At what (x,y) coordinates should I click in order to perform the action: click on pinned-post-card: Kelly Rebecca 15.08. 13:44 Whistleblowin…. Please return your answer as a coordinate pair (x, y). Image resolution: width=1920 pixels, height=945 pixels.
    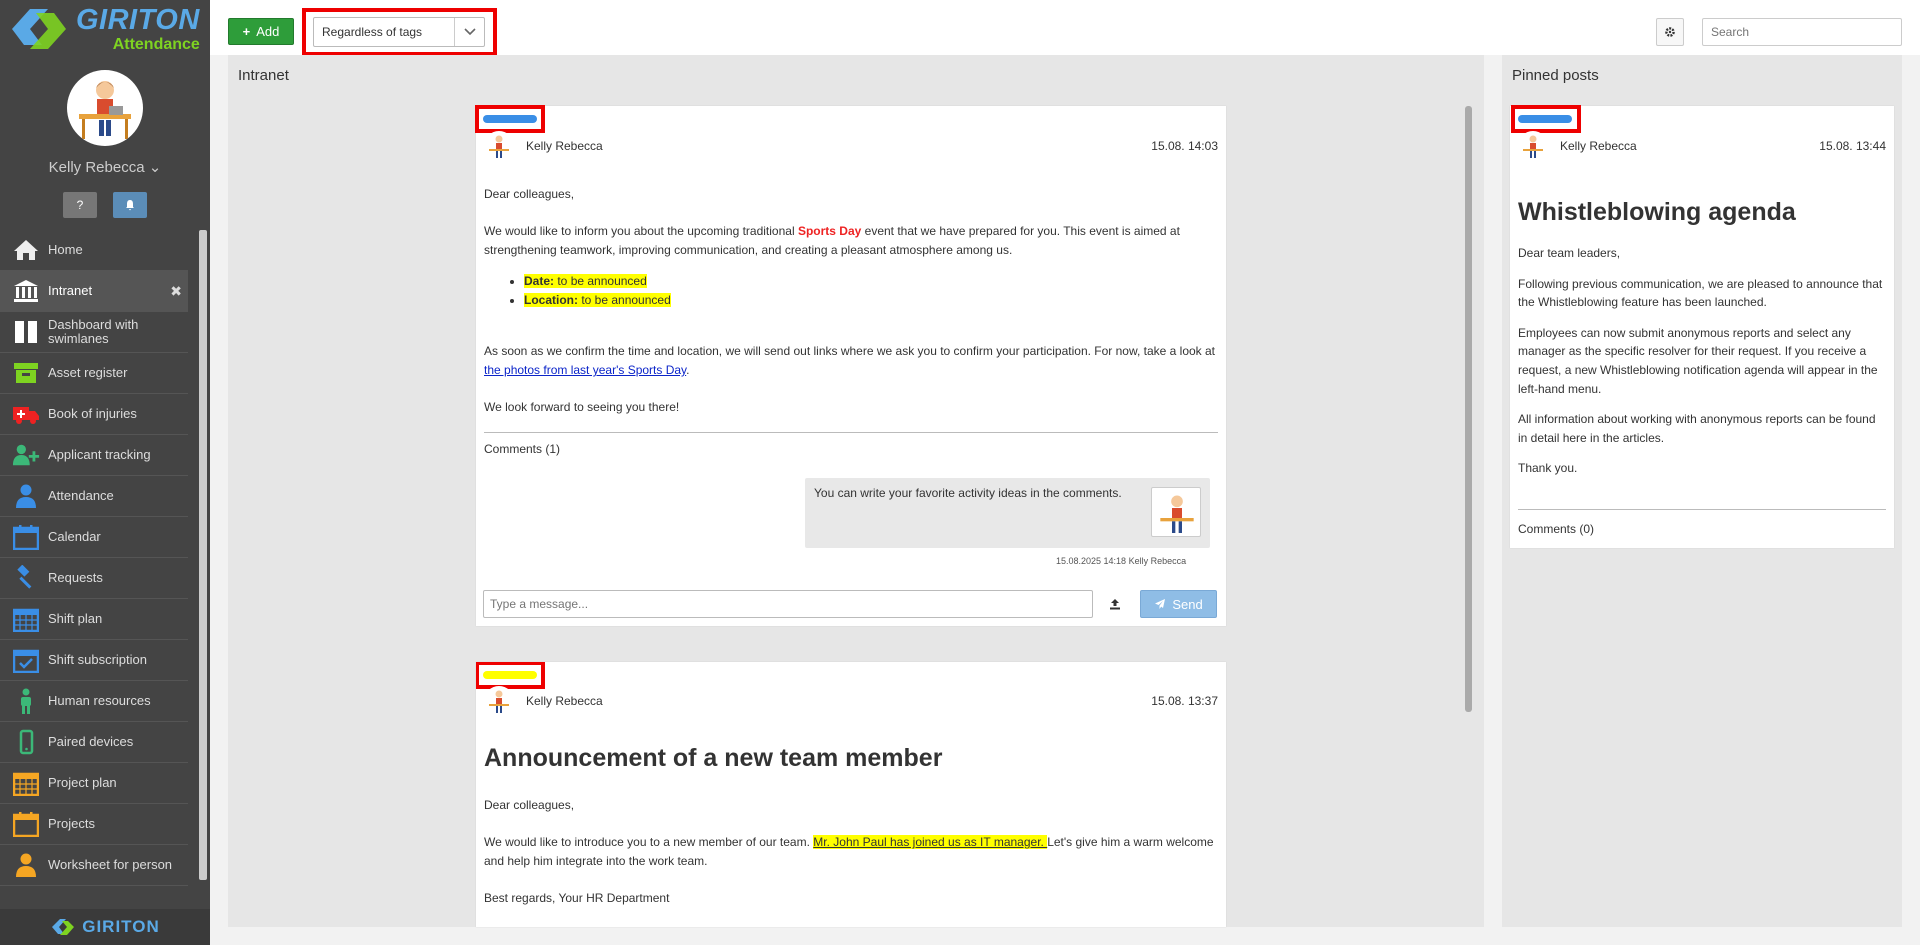
    Looking at the image, I should click on (1702, 326).